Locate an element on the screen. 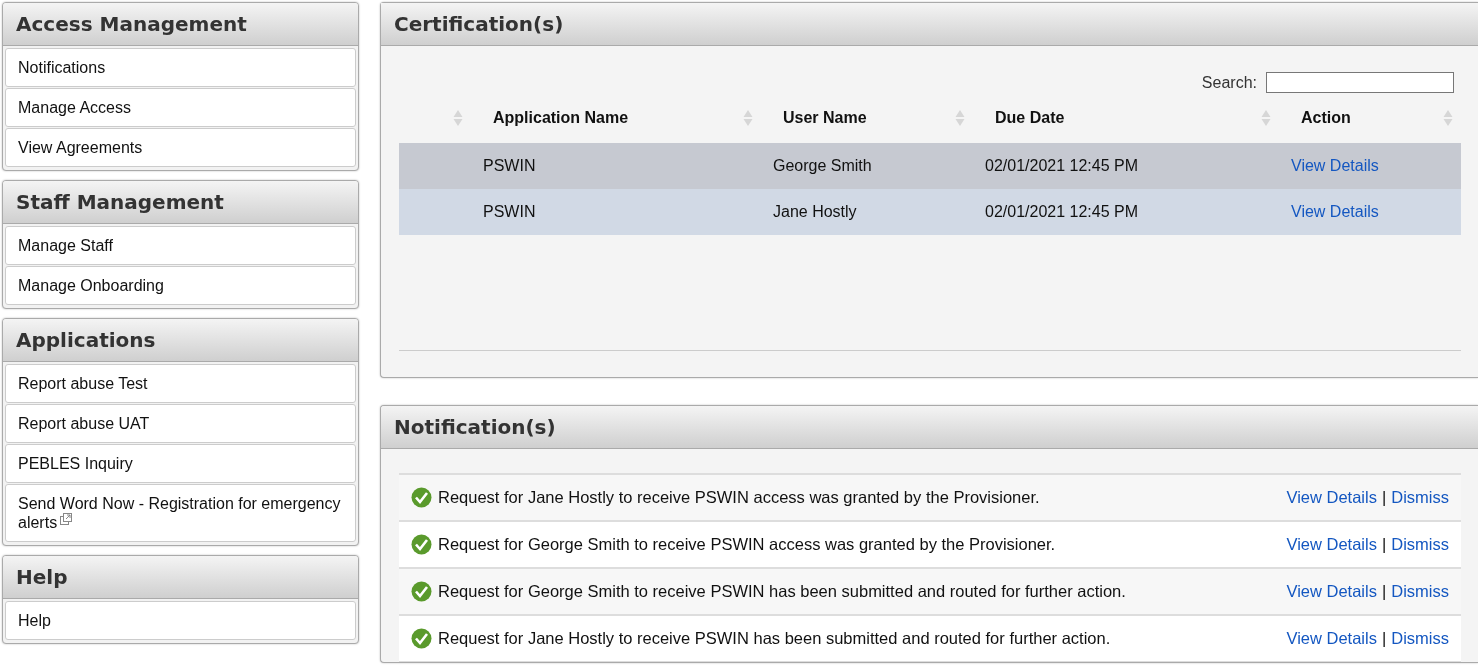  section-title: Staff Management is located at coordinates (180, 202).